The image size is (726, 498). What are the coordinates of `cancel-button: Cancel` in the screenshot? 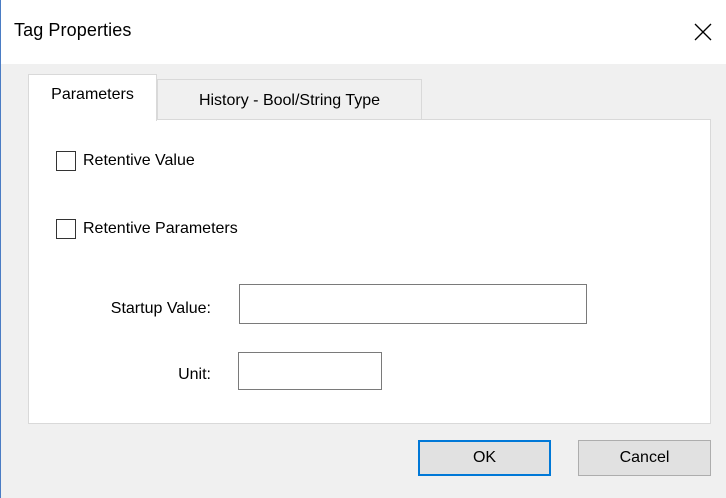 It's located at (644, 458).